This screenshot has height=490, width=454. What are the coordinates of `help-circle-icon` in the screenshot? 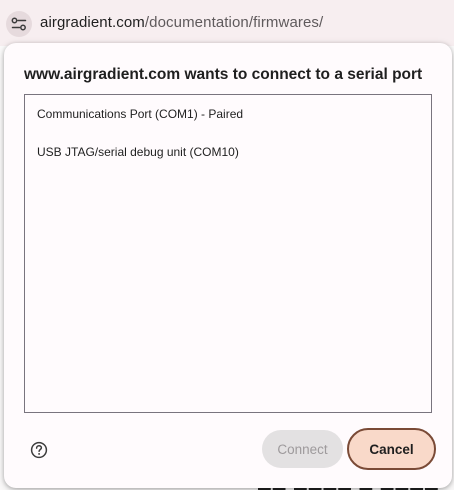 It's located at (39, 450).